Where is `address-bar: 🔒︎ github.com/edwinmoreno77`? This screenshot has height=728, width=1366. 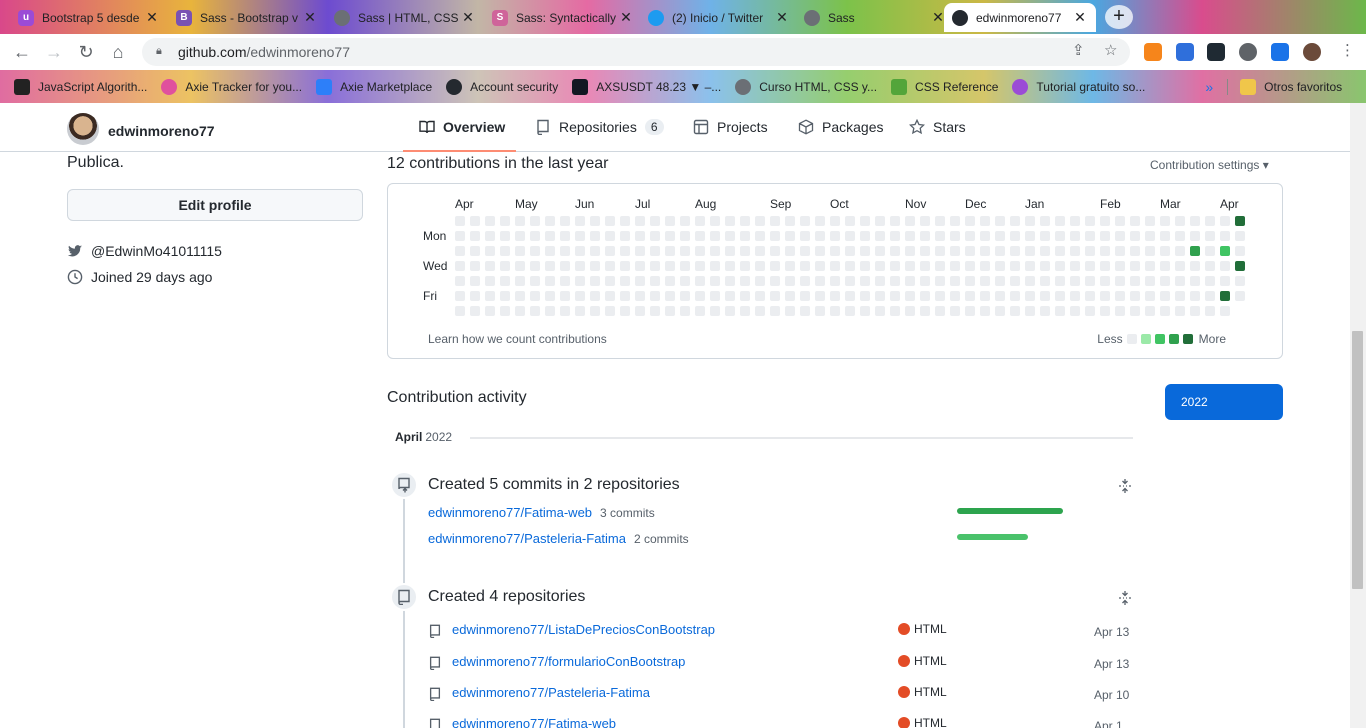 address-bar: 🔒︎ github.com/edwinmoreno77 is located at coordinates (636, 52).